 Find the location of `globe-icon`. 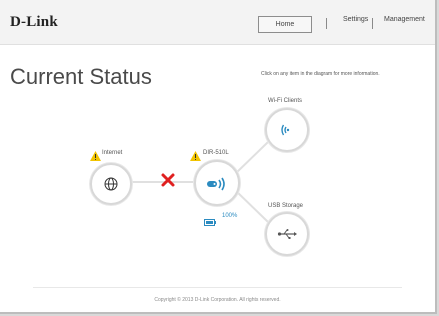

globe-icon is located at coordinates (111, 184).